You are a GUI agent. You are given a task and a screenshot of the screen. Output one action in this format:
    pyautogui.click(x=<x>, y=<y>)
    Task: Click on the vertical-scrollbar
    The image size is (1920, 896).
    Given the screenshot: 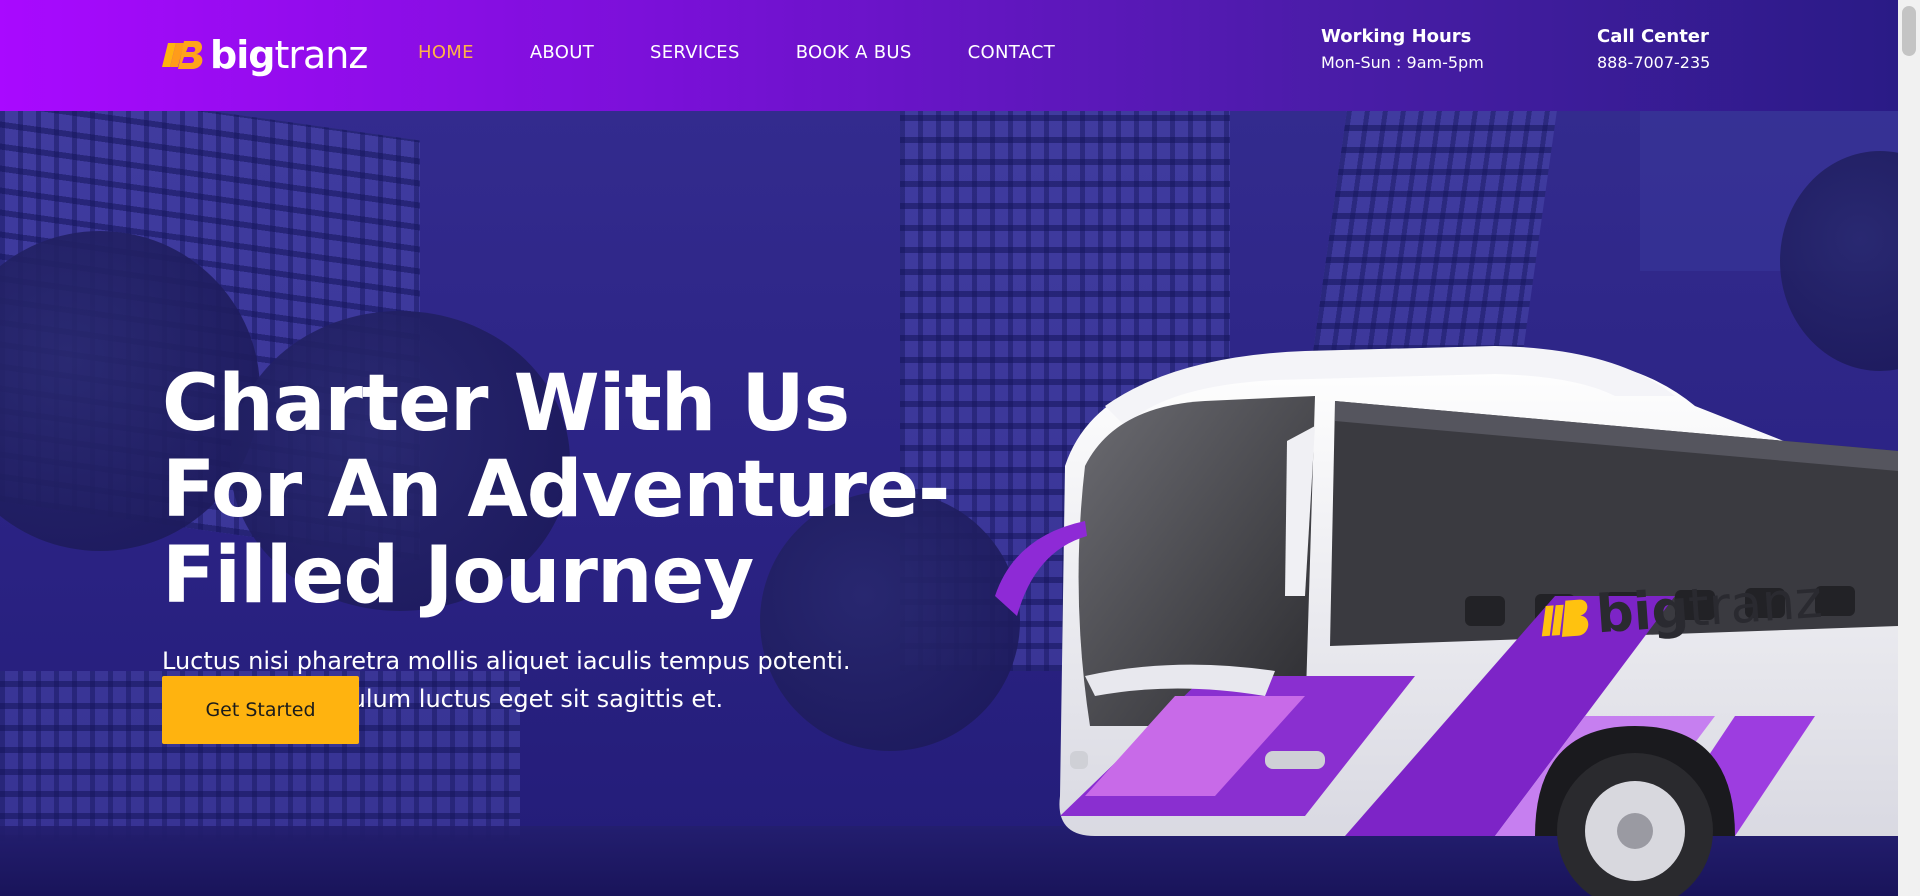 What is the action you would take?
    pyautogui.click(x=1909, y=448)
    